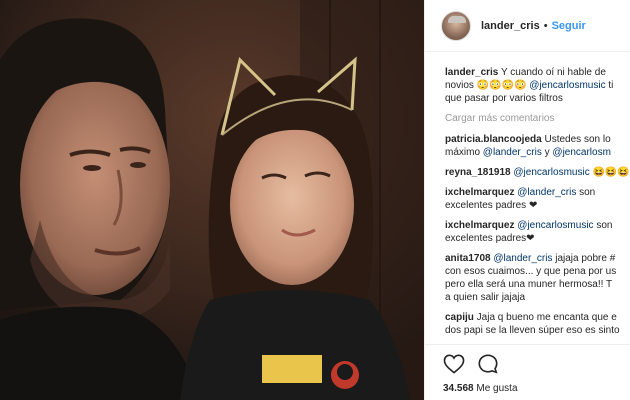 The image size is (630, 400). Describe the element at coordinates (576, 139) in the screenshot. I see `comment-text: Ustedes son lo` at that location.